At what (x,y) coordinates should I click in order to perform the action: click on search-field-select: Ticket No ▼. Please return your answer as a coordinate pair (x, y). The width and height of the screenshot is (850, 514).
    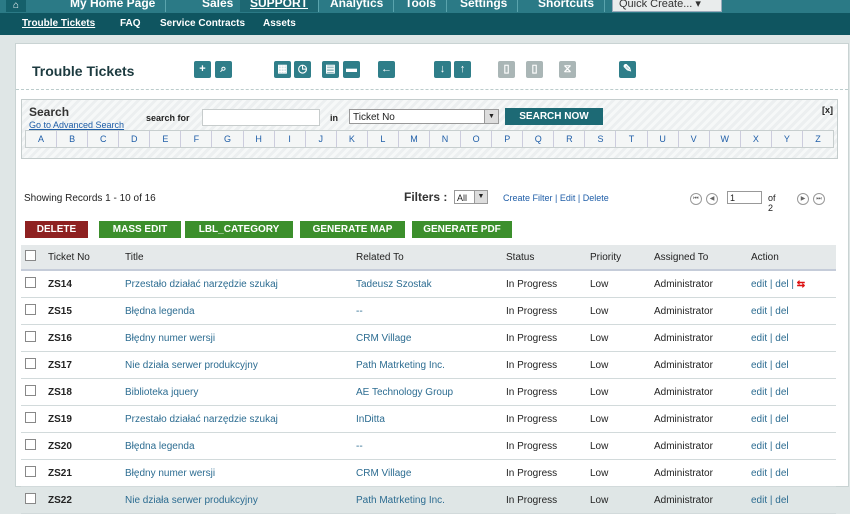
    Looking at the image, I should click on (424, 116).